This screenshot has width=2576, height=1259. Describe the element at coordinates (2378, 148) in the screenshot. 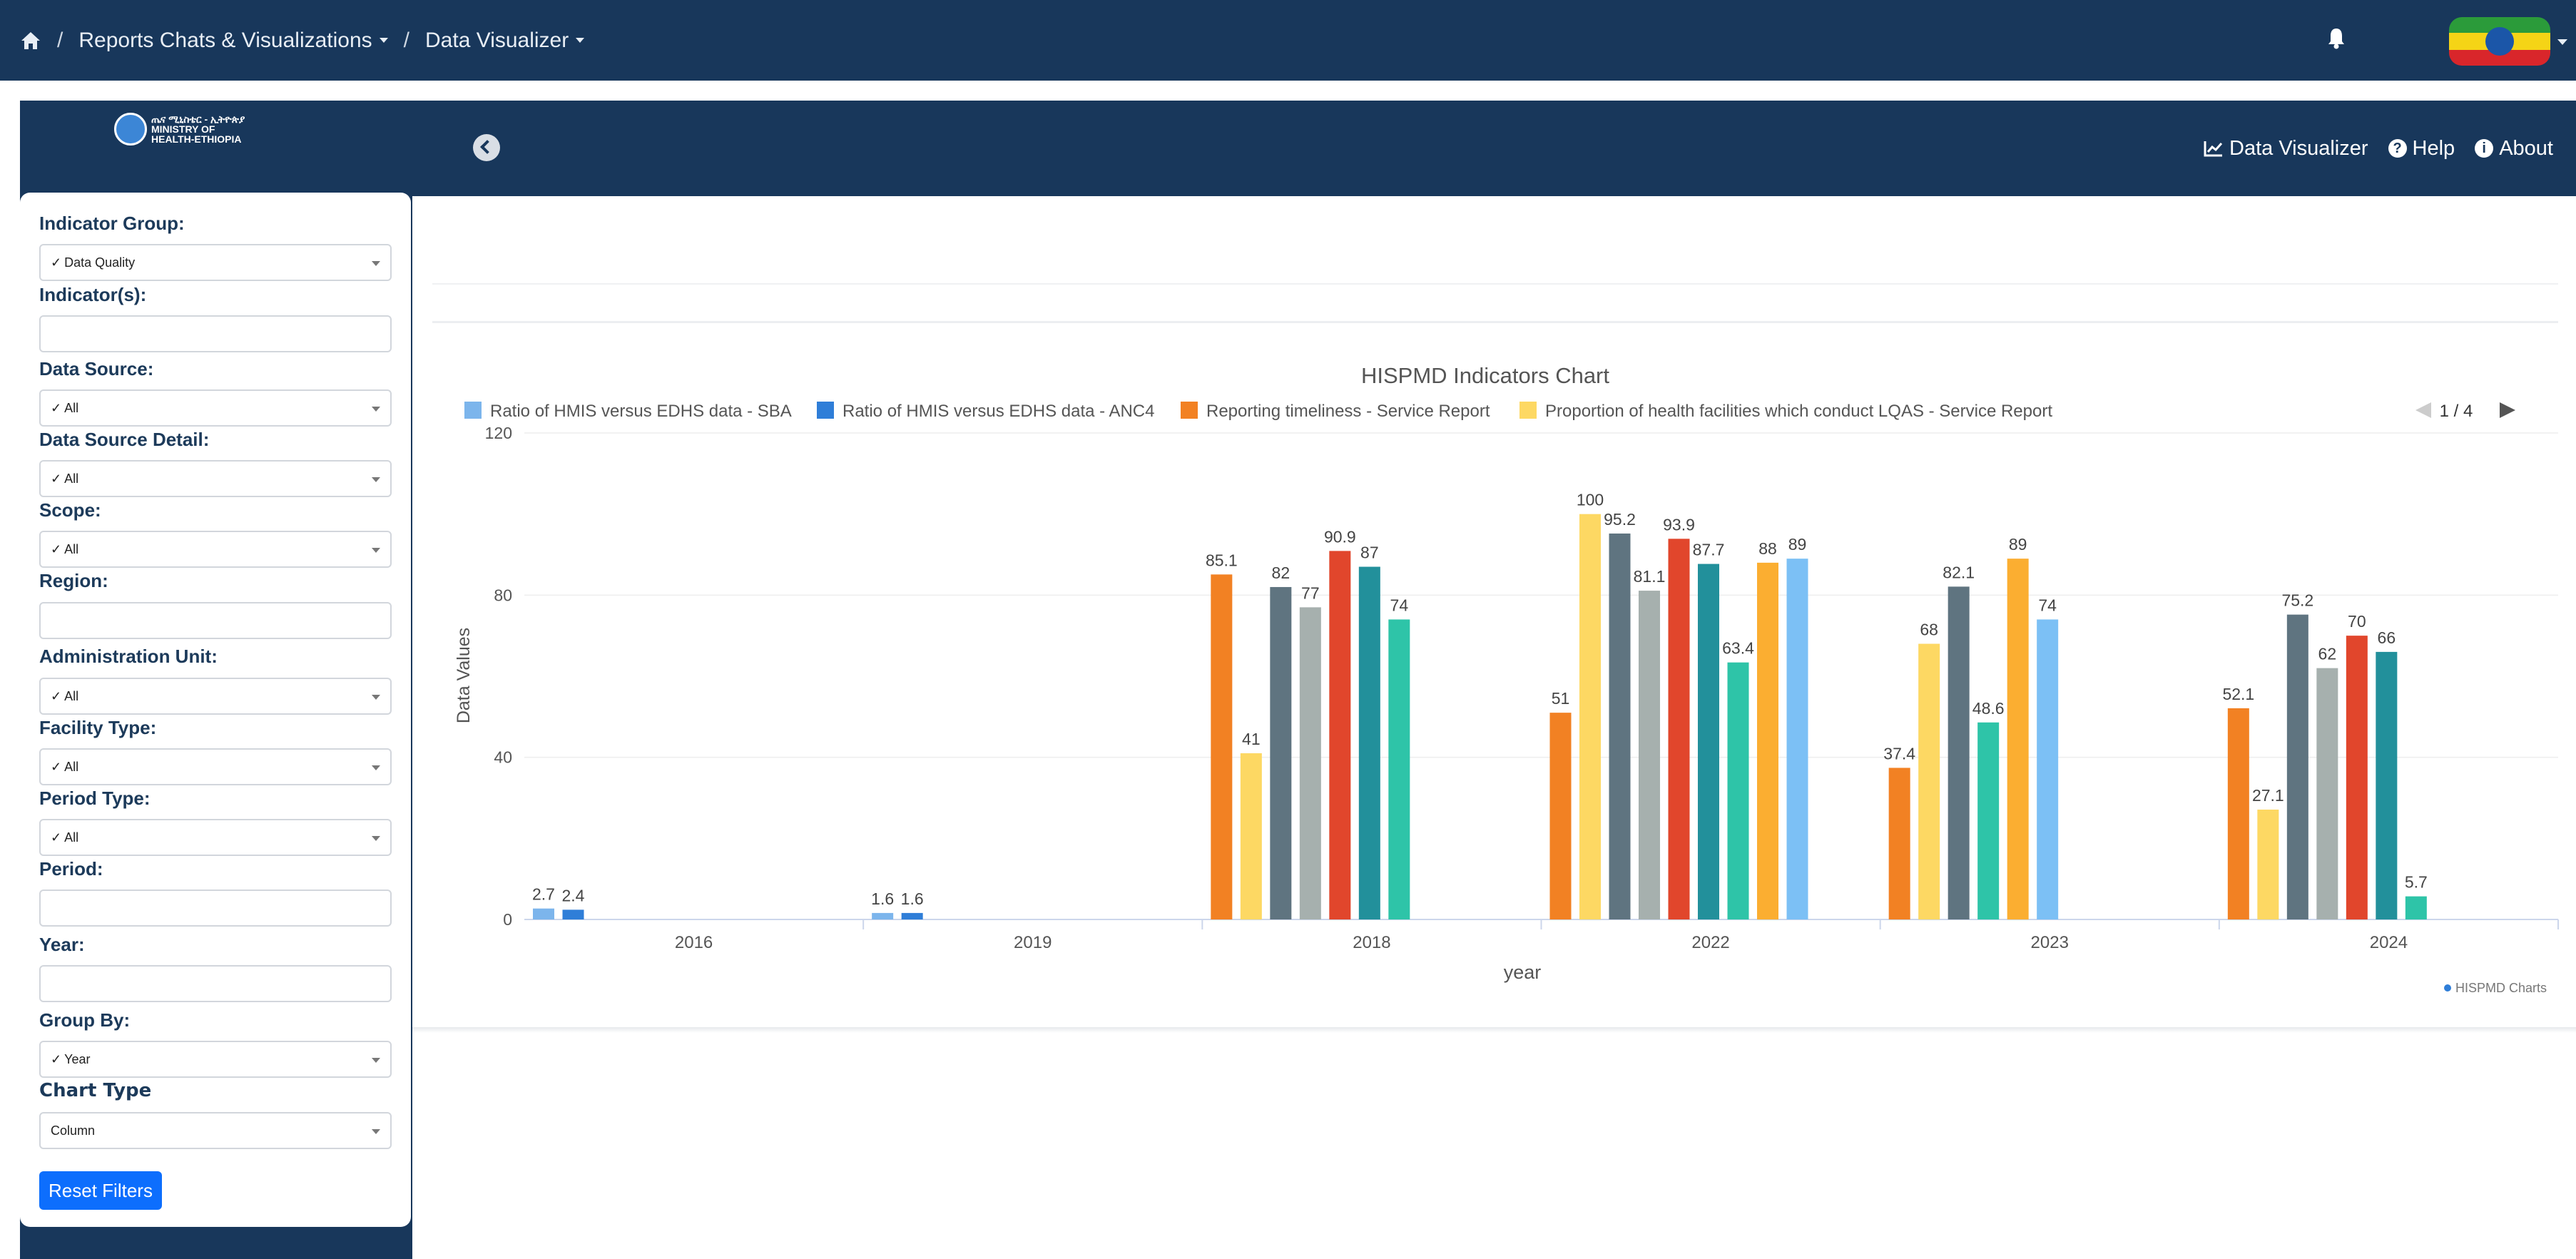

I see `header-nav: Data Visualizer ? Help i About` at that location.